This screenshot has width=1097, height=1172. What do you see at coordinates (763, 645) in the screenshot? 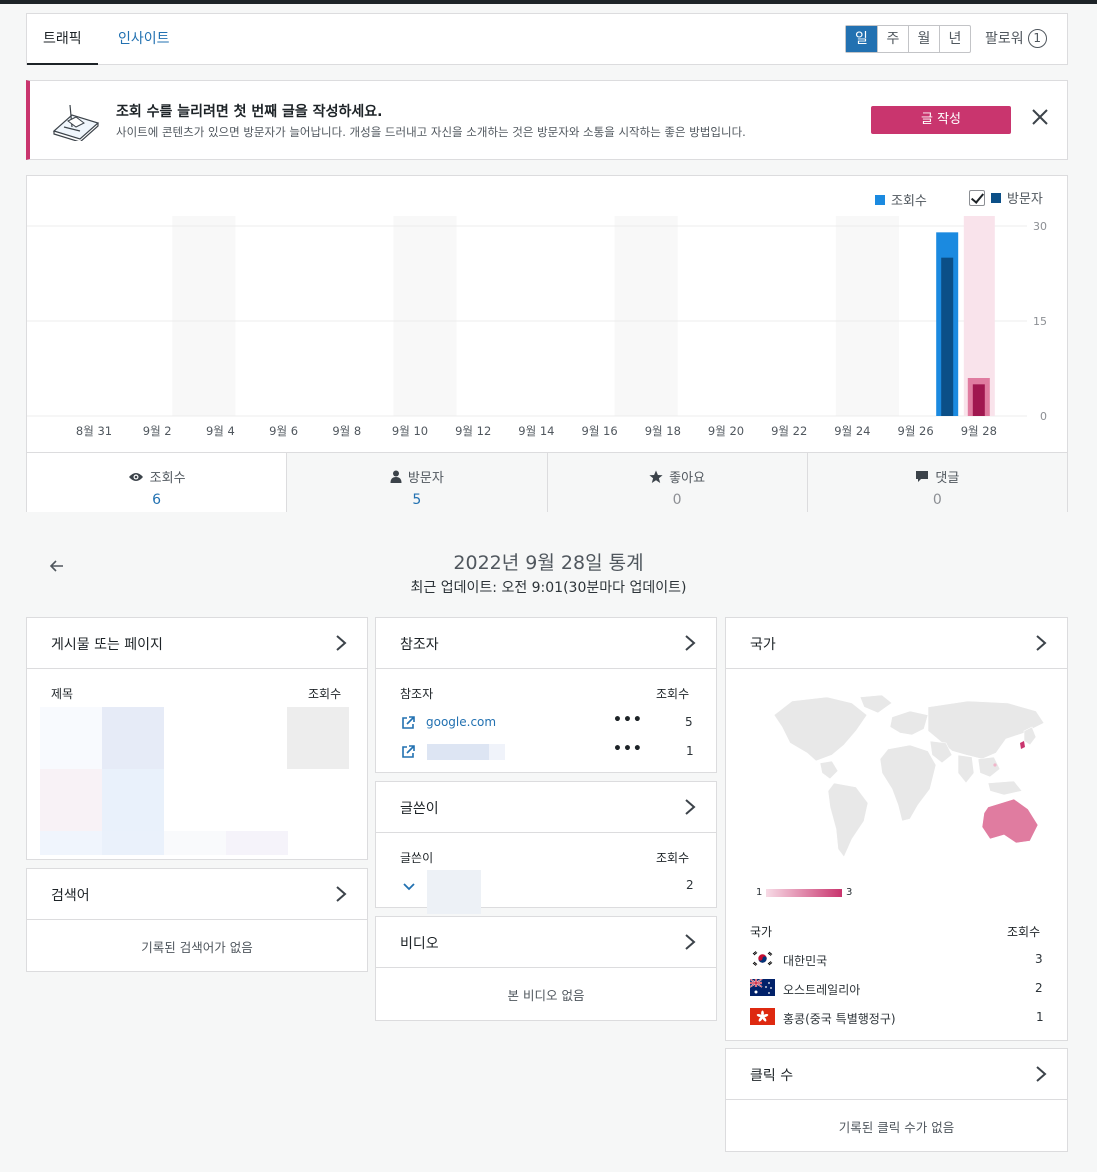
I see `countries-card-title: 국가` at bounding box center [763, 645].